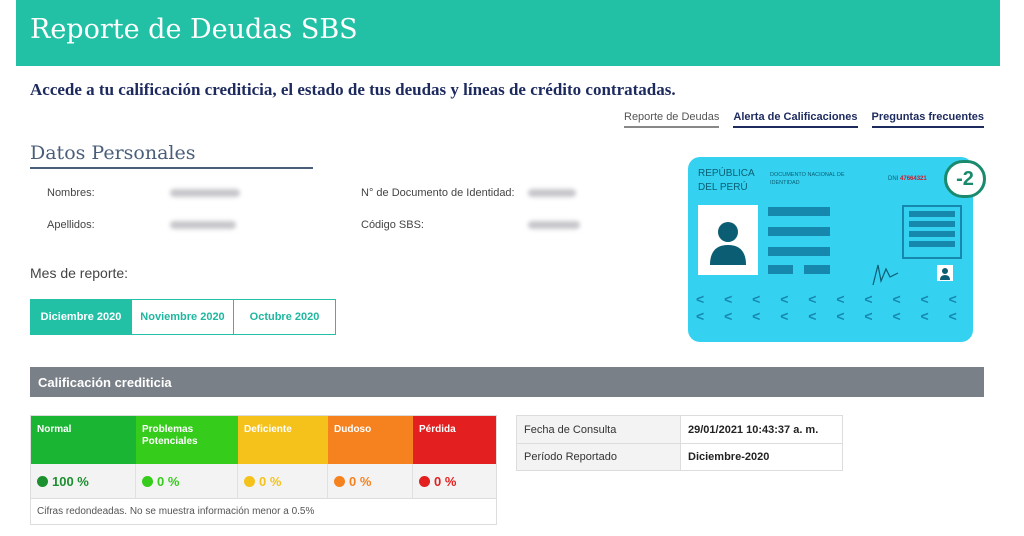 Image resolution: width=1024 pixels, height=536 pixels. I want to click on nombres-label: Nombres:, so click(71, 193).